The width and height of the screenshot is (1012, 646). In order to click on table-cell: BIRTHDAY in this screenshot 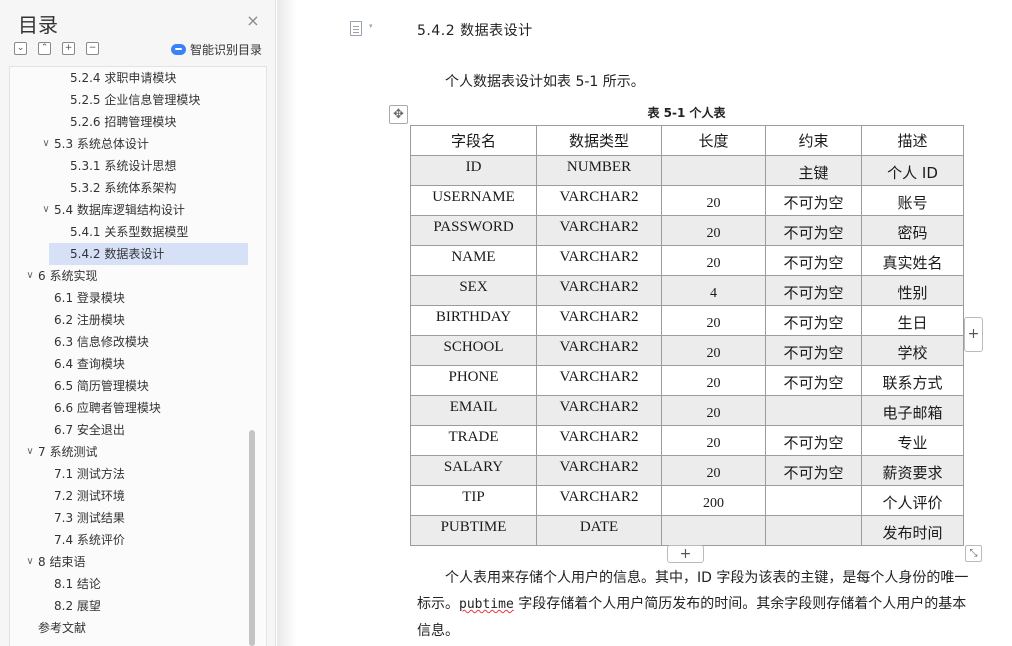, I will do `click(473, 320)`.